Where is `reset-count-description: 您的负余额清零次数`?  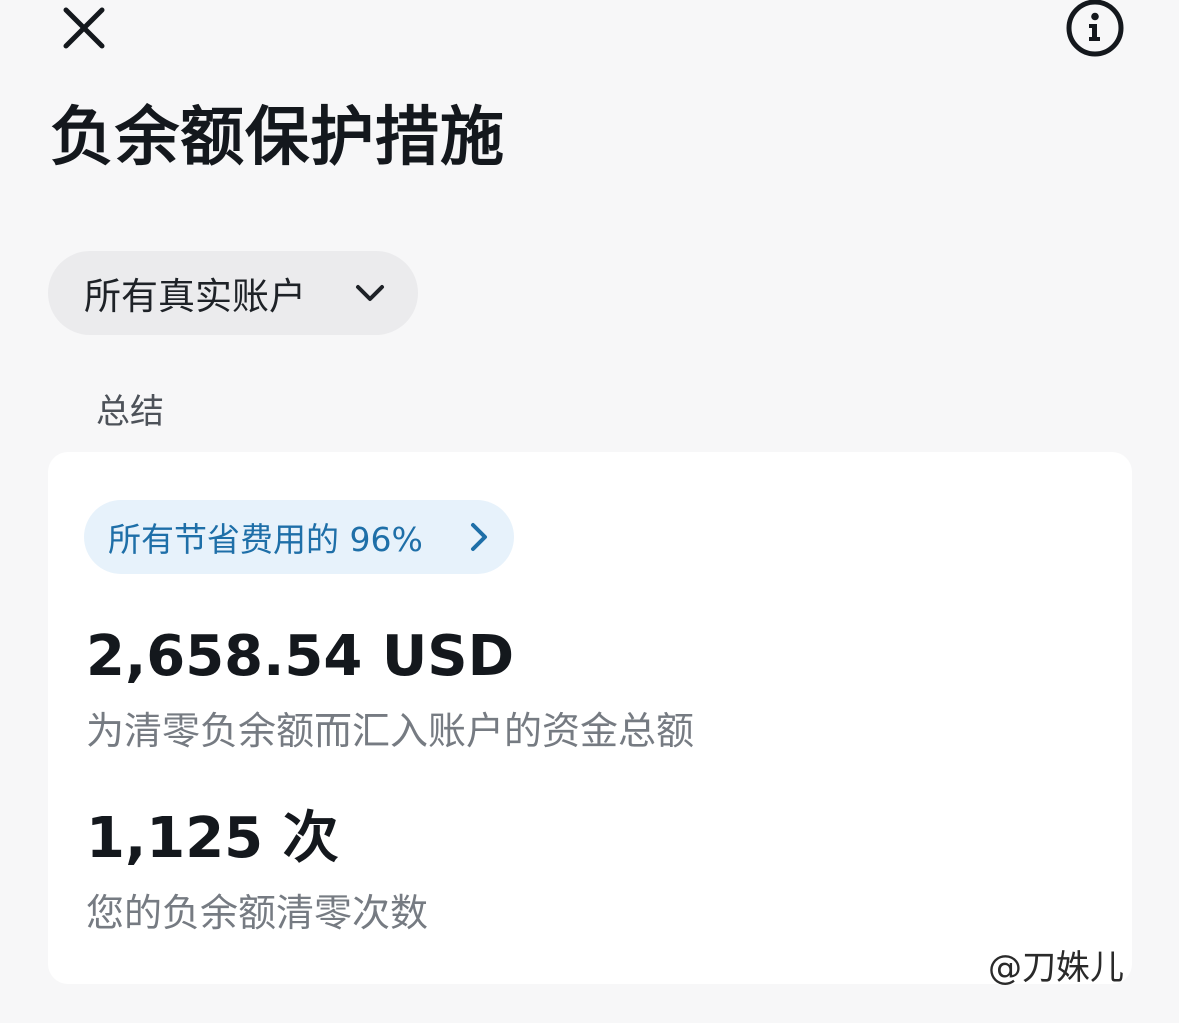 reset-count-description: 您的负余额清零次数 is located at coordinates (257, 913).